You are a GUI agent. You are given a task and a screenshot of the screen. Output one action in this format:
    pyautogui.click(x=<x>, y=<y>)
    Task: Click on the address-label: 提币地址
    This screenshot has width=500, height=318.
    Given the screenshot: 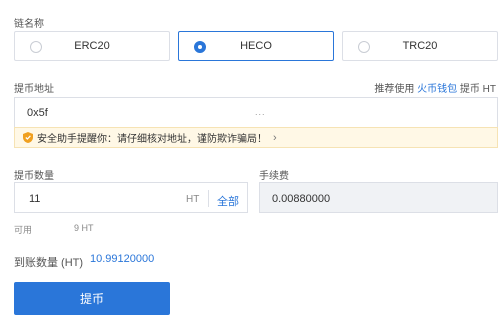 What is the action you would take?
    pyautogui.click(x=34, y=89)
    